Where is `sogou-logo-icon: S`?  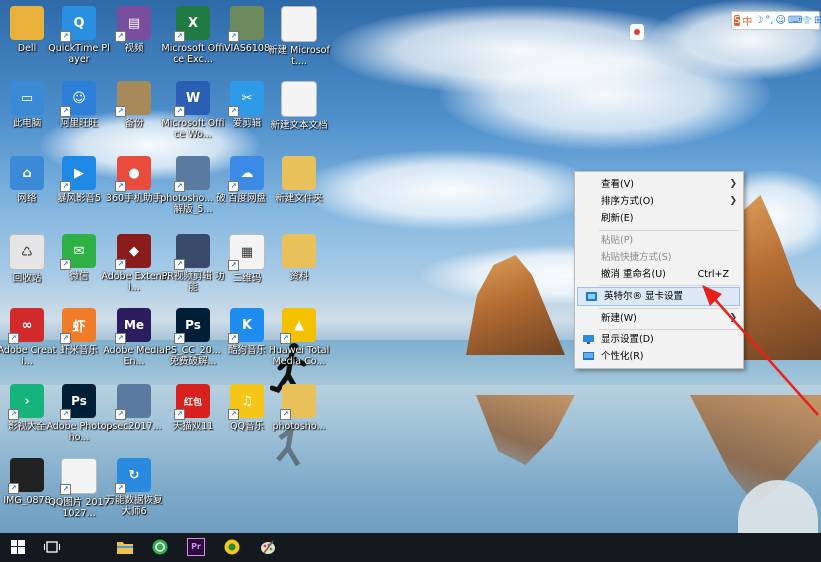
sogou-logo-icon: S is located at coordinates (737, 20).